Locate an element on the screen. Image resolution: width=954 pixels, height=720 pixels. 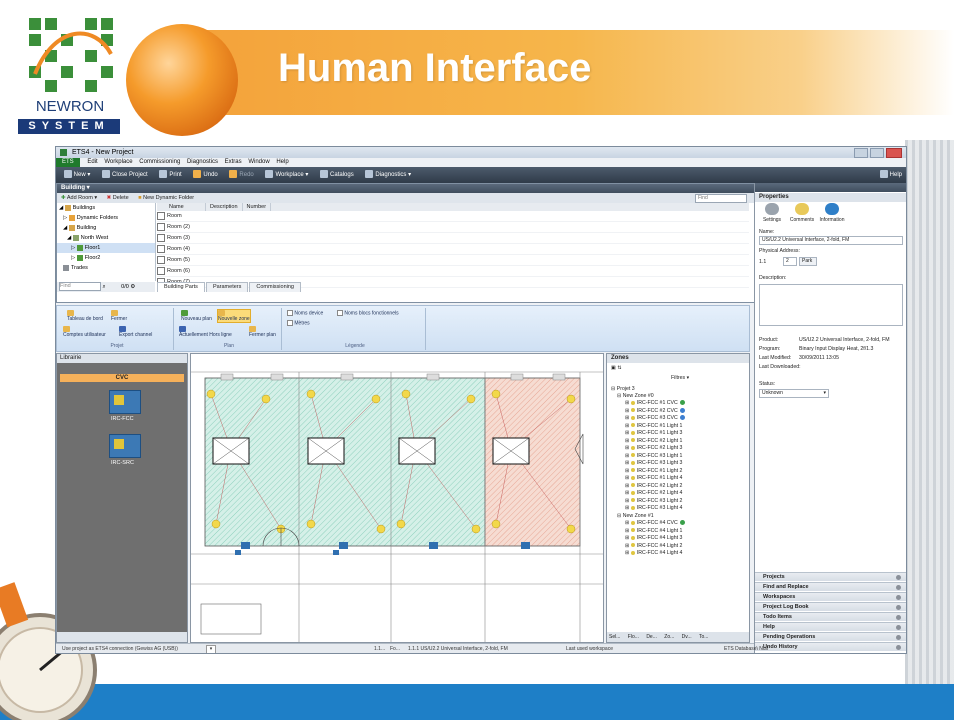
print-button: Print is located at coordinates (170, 175).